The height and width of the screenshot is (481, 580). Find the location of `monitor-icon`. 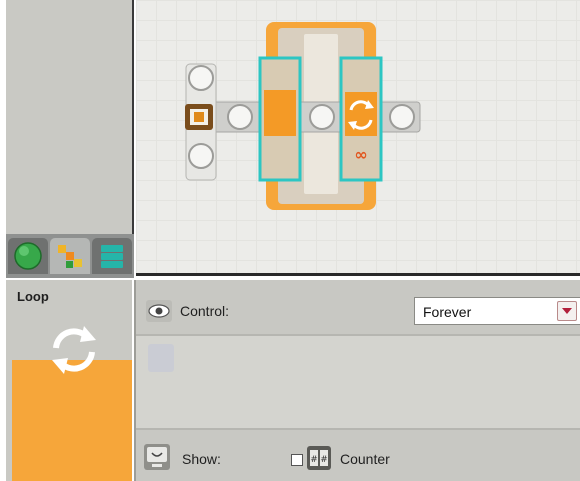

monitor-icon is located at coordinates (157, 457).